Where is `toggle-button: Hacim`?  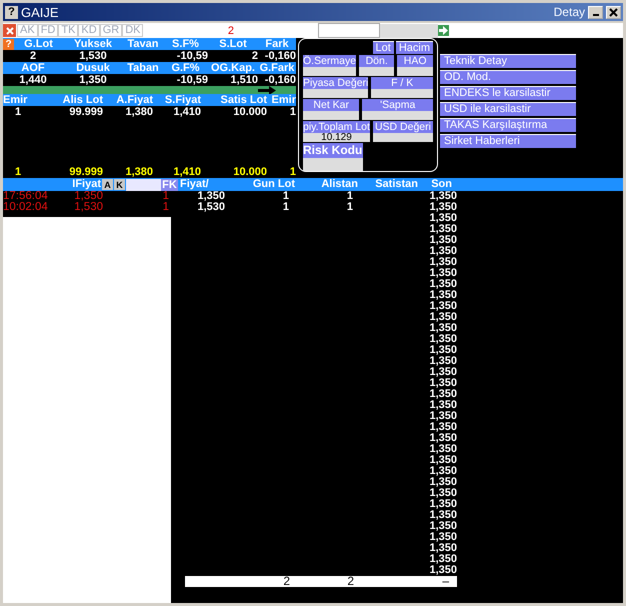
toggle-button: Hacim is located at coordinates (414, 47).